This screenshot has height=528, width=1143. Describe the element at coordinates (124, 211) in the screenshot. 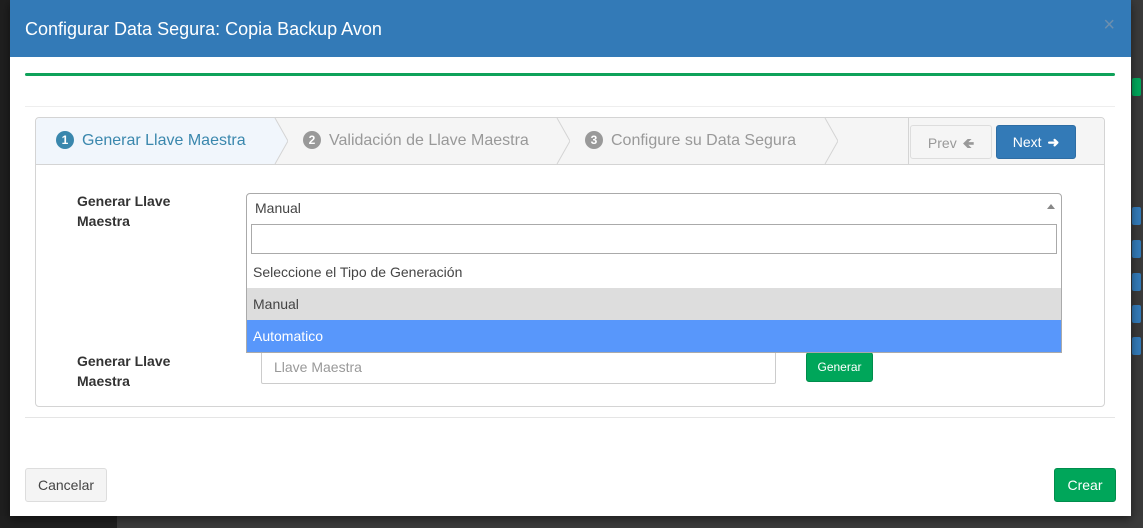

I see `generation-type-label: Generar Llave Maestra` at that location.